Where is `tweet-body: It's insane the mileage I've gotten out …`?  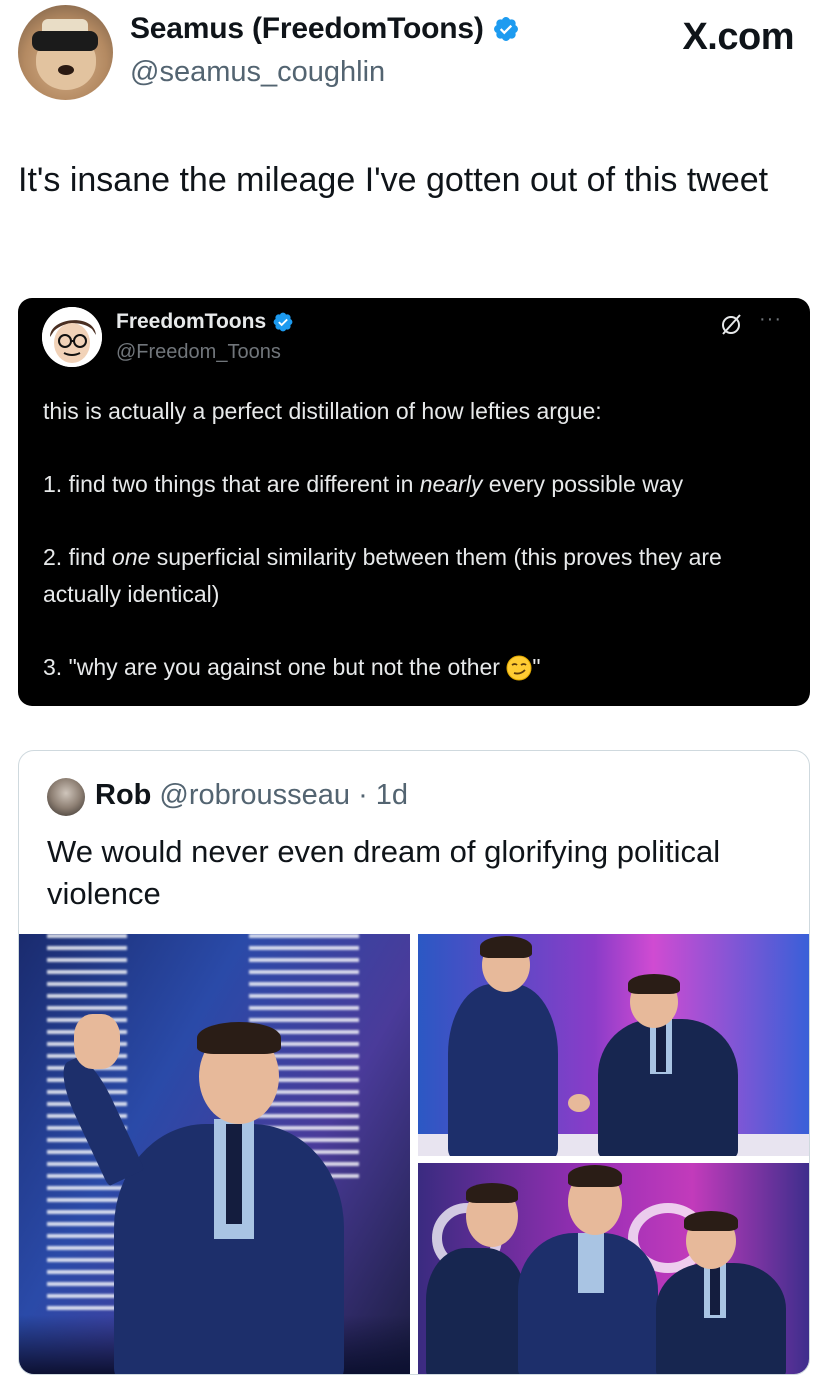
tweet-body: It's insane the mileage I've gotten out … is located at coordinates (393, 180).